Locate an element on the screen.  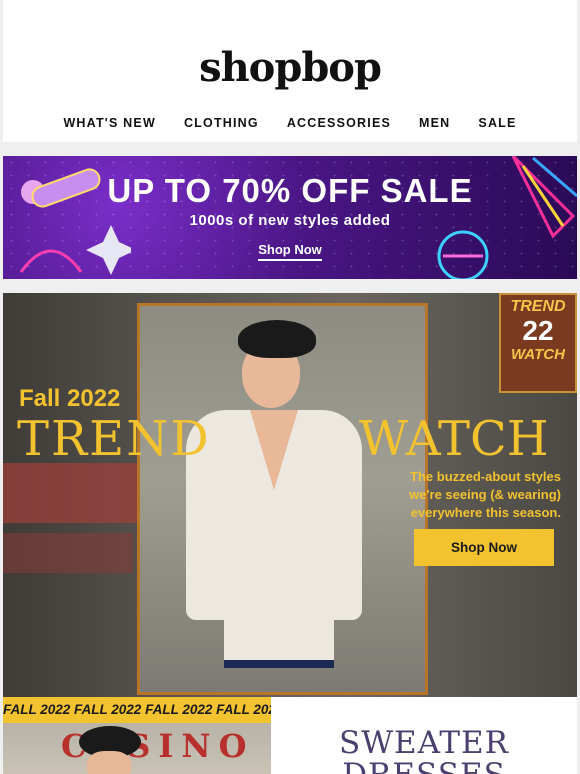
section-title-line1: SWEATER is located at coordinates (424, 743).